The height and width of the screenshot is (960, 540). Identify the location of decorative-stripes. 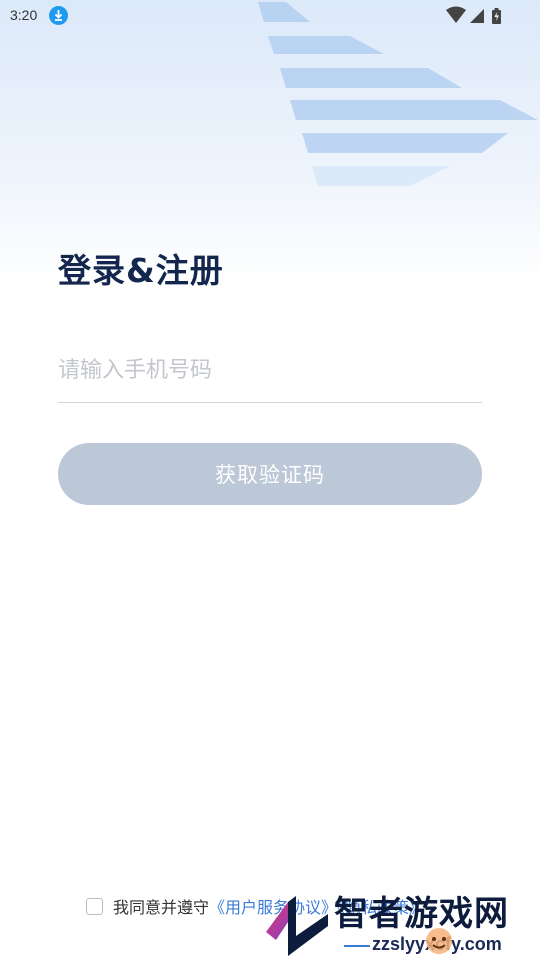
(398, 94).